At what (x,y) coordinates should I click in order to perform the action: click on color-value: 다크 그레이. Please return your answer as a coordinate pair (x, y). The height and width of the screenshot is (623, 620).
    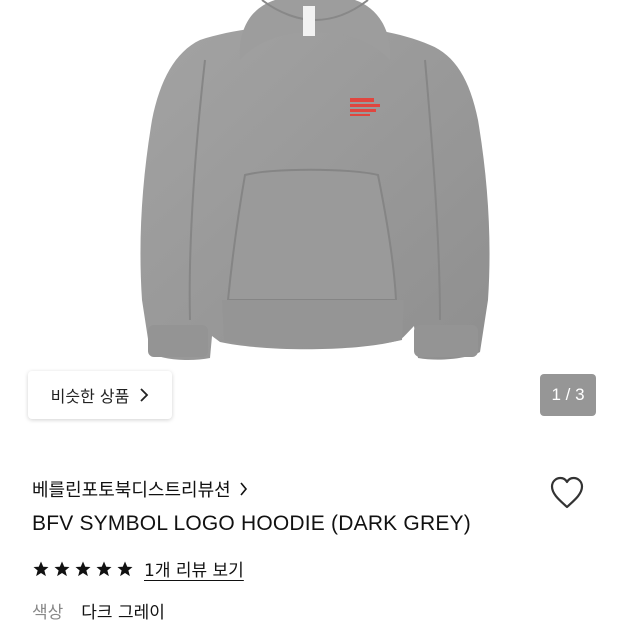
    Looking at the image, I should click on (123, 613).